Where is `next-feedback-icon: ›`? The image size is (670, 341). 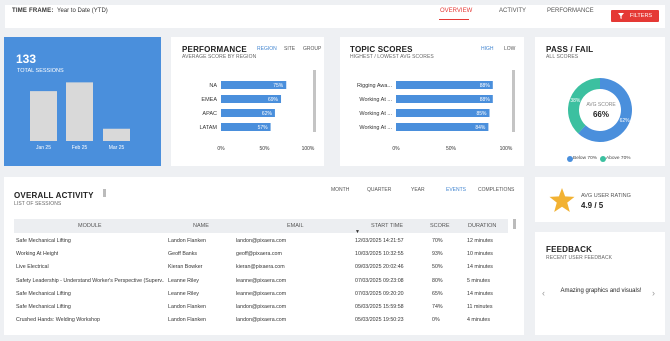
next-feedback-icon: › is located at coordinates (653, 293).